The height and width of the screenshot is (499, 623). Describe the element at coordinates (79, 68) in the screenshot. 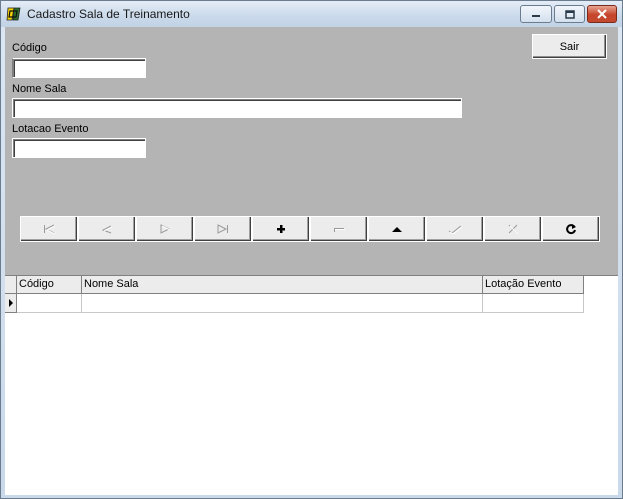

I see `codigo-input` at that location.